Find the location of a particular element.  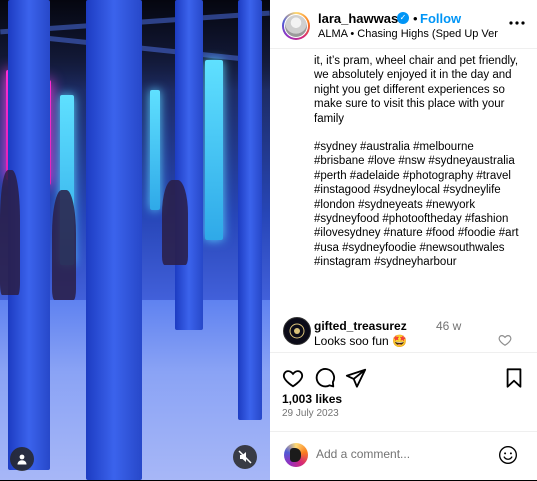

comment-composer is located at coordinates (403, 456).